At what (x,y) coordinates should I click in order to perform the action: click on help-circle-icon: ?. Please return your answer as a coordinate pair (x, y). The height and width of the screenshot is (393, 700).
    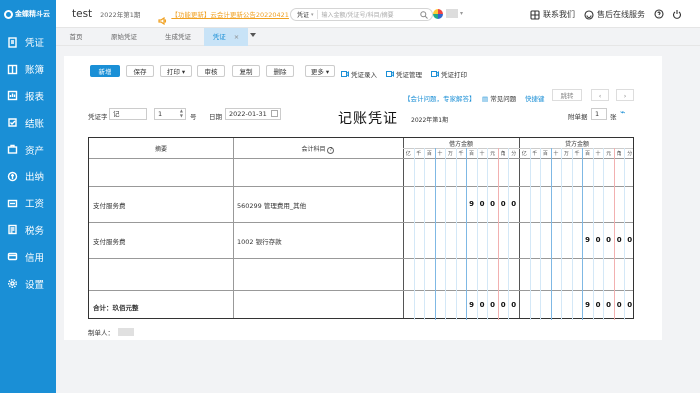
    Looking at the image, I should click on (331, 150).